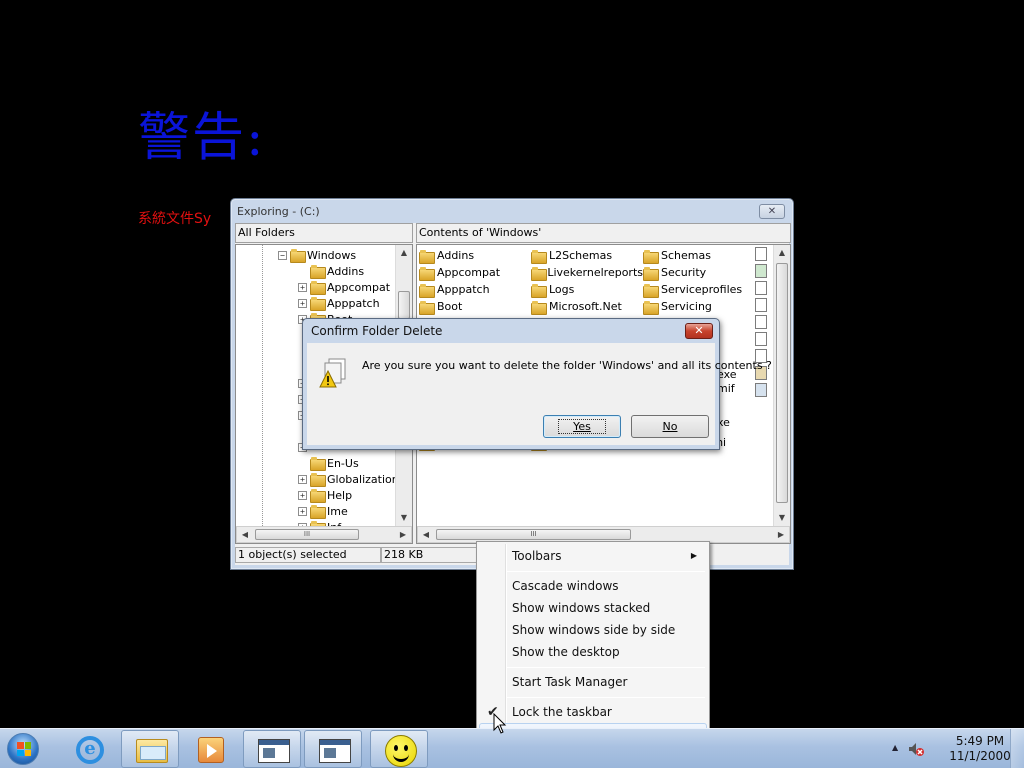  I want to click on explorer-close-button: ✕, so click(772, 211).